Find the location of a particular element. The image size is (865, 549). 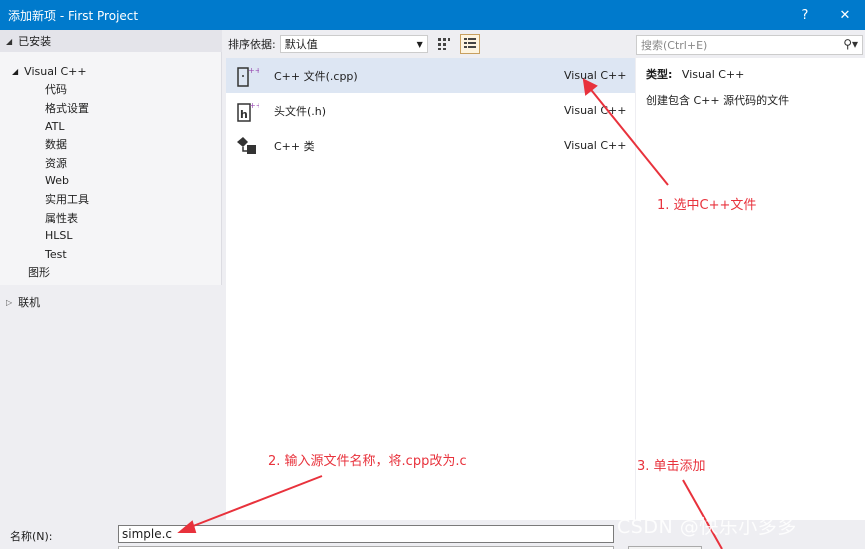

chevron-down-icon: ▼ is located at coordinates (419, 44).